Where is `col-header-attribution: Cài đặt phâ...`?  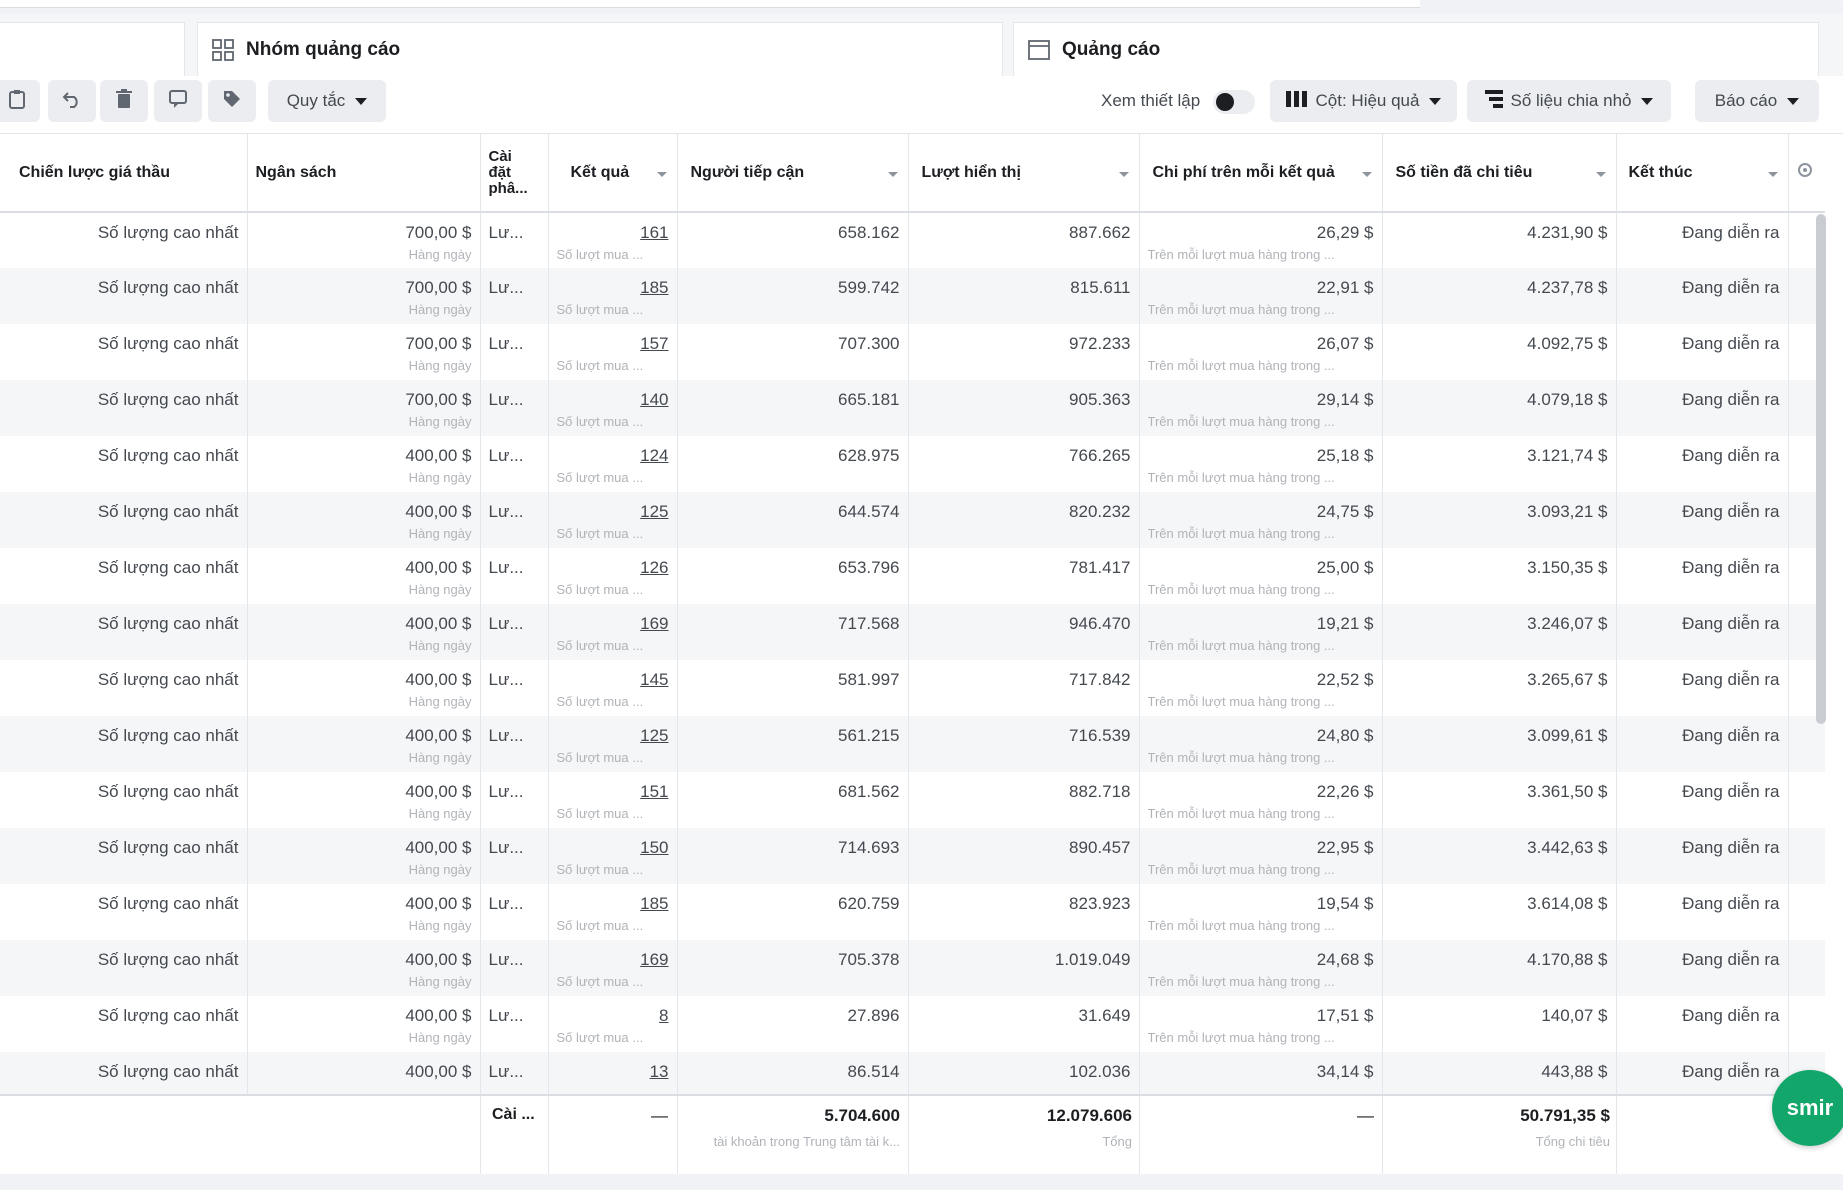 col-header-attribution: Cài đặt phâ... is located at coordinates (514, 173).